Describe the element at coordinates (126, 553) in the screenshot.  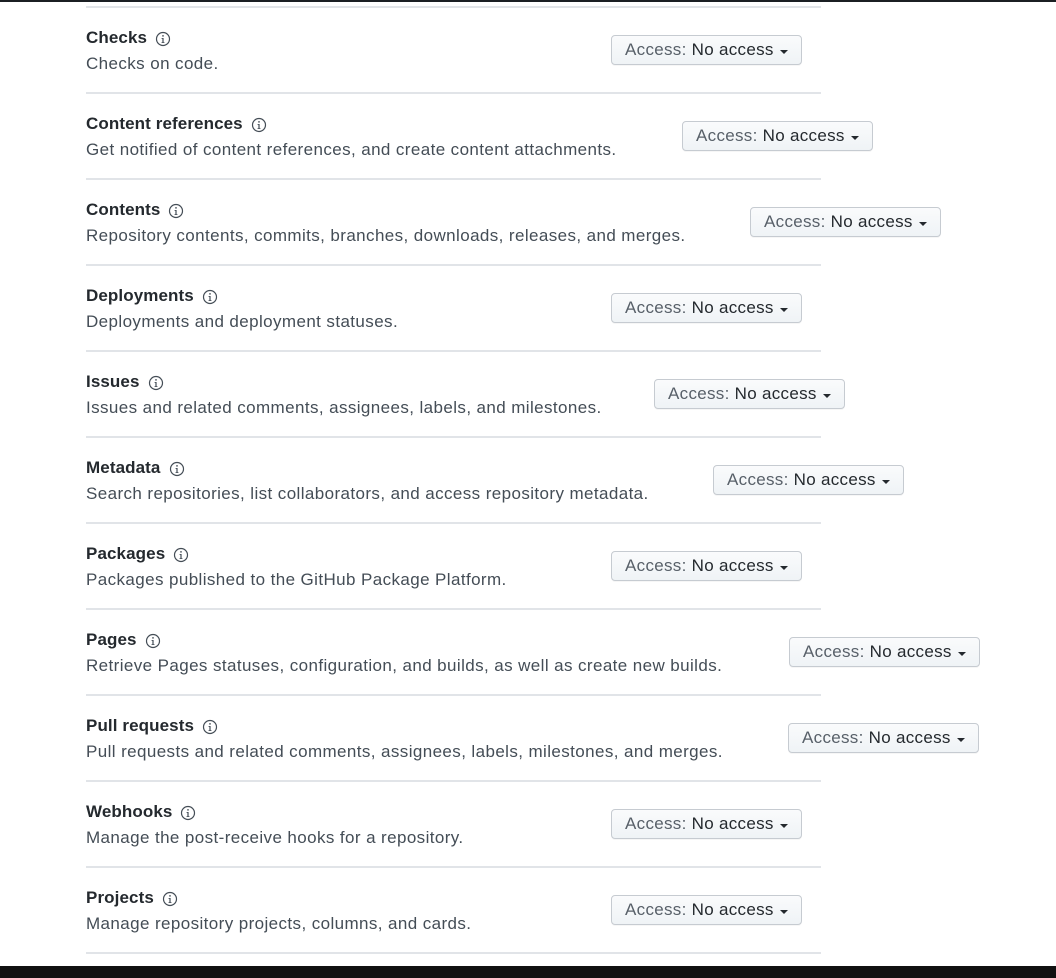
I see `permission-name: Packages` at that location.